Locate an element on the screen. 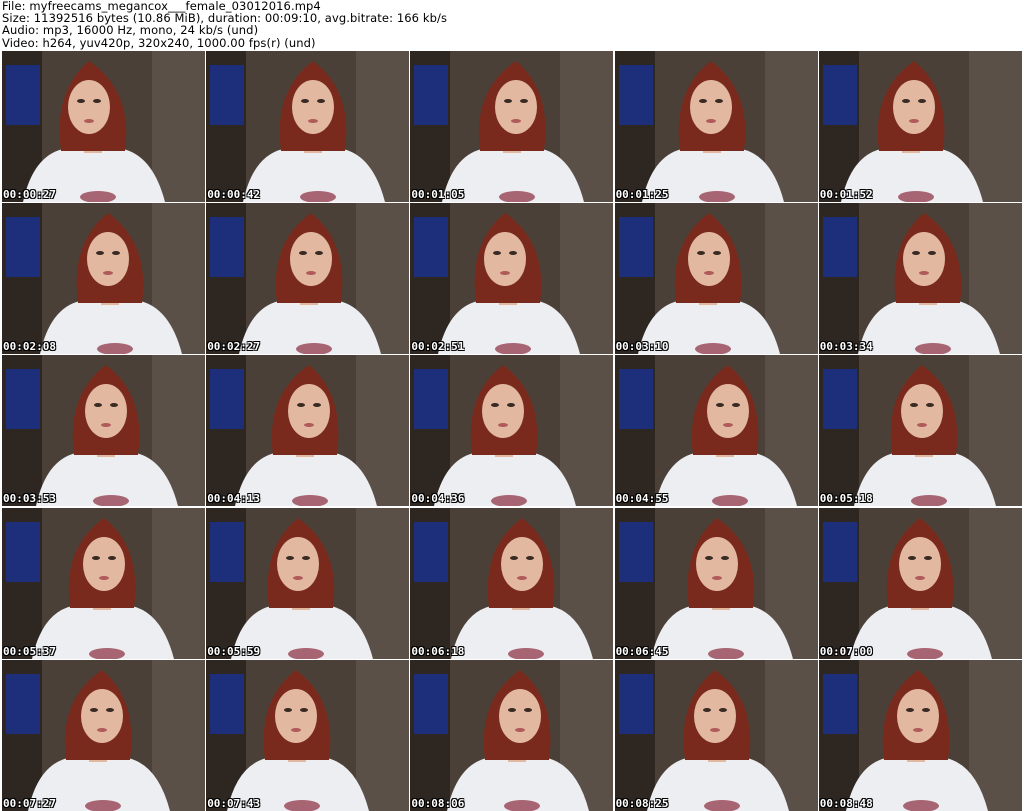 This screenshot has height=811, width=1024. thumbnail-timestamp: 00:08:25 is located at coordinates (642, 803).